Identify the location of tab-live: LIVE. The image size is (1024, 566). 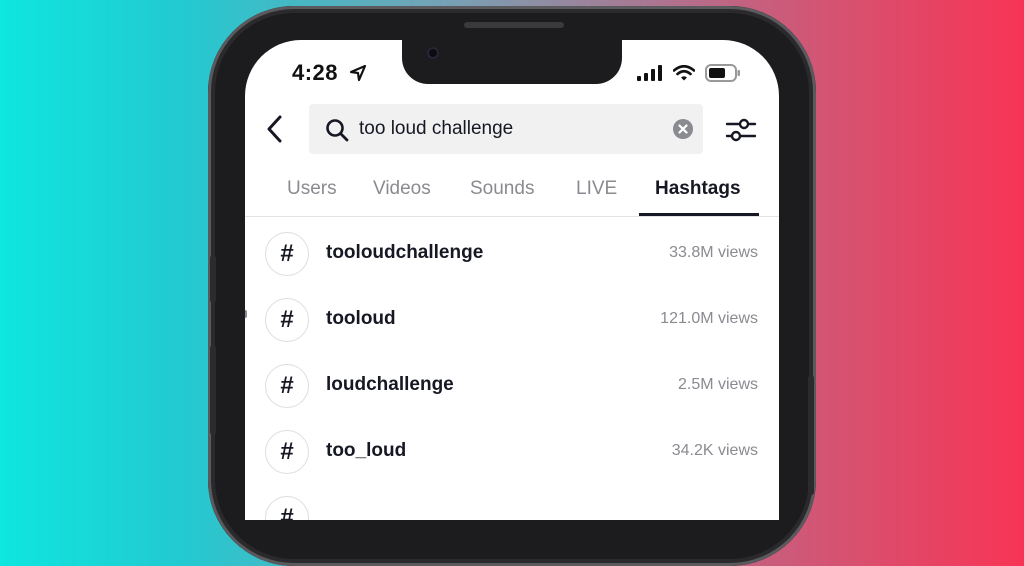
(596, 189).